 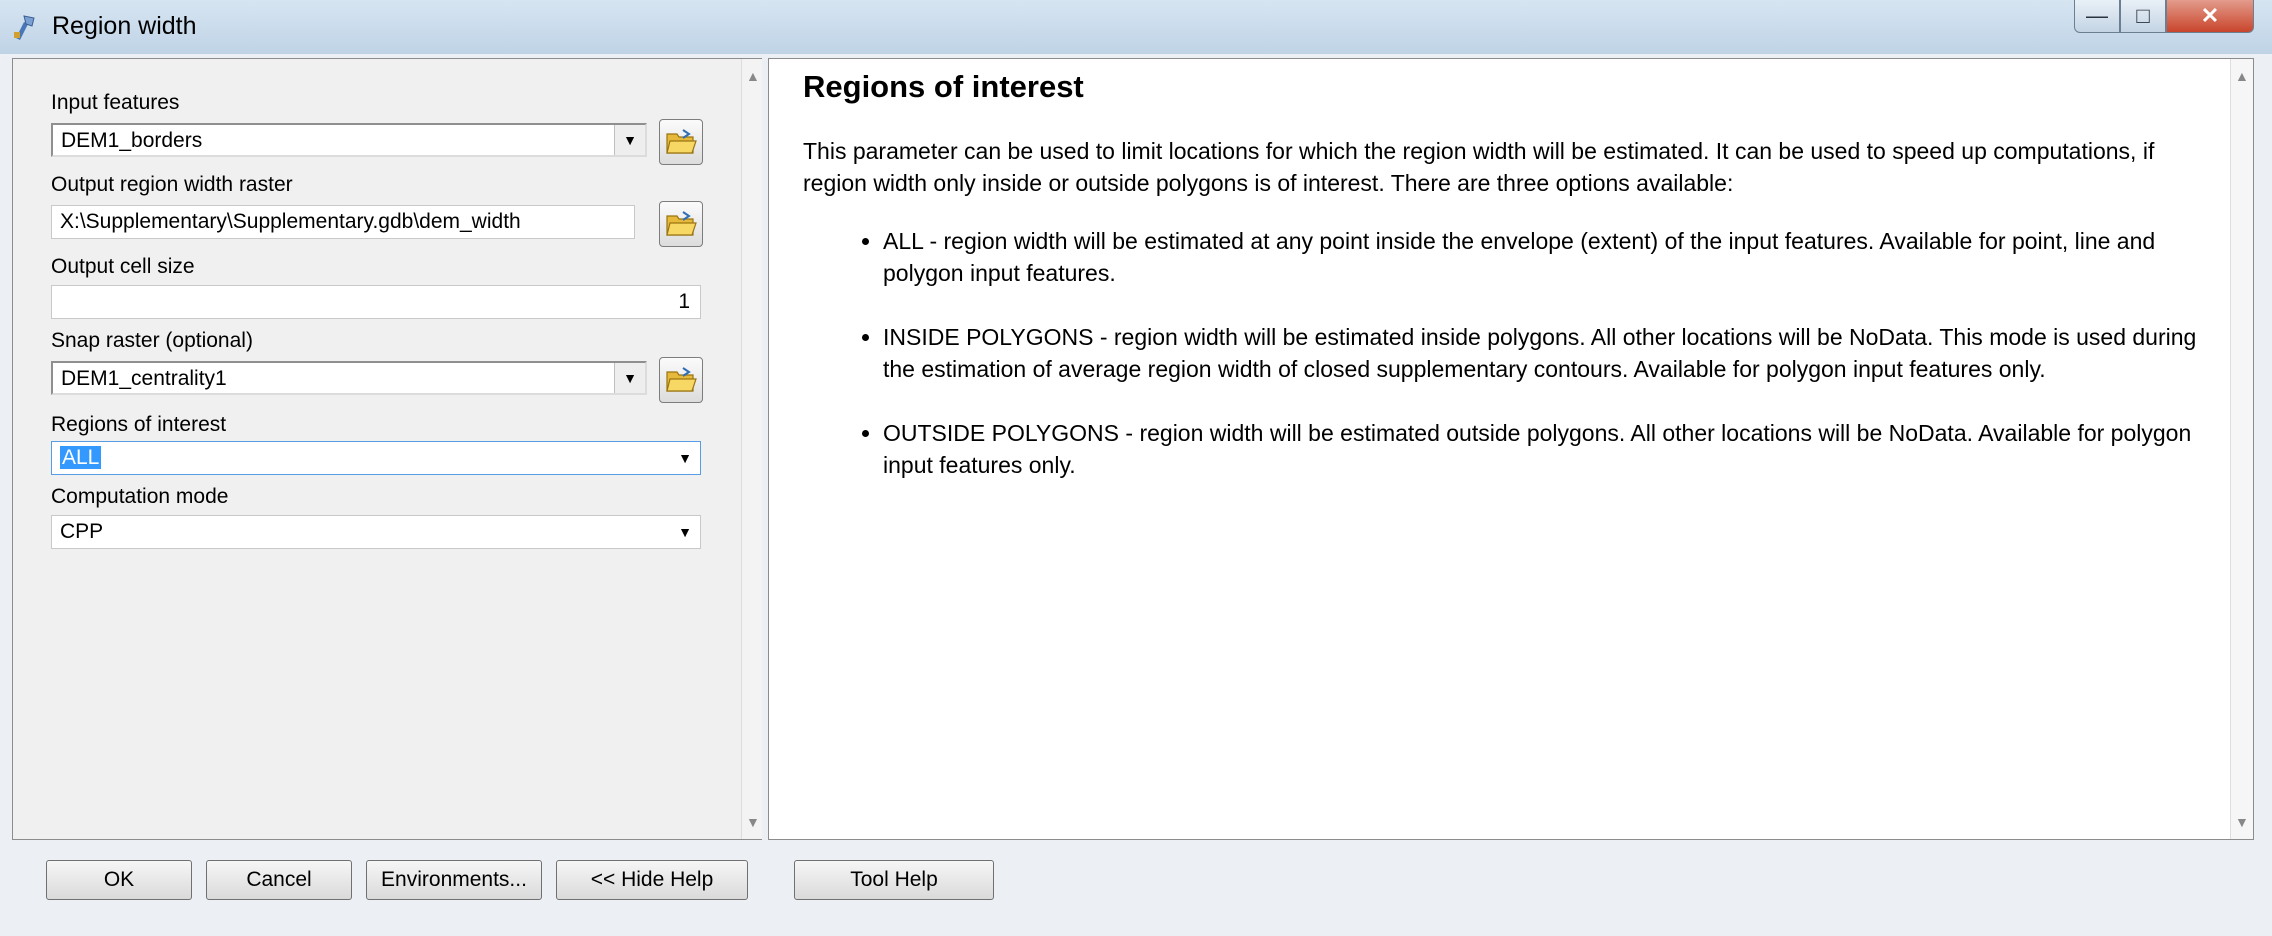 What do you see at coordinates (82, 531) in the screenshot?
I see `computation-mode-value: CPP` at bounding box center [82, 531].